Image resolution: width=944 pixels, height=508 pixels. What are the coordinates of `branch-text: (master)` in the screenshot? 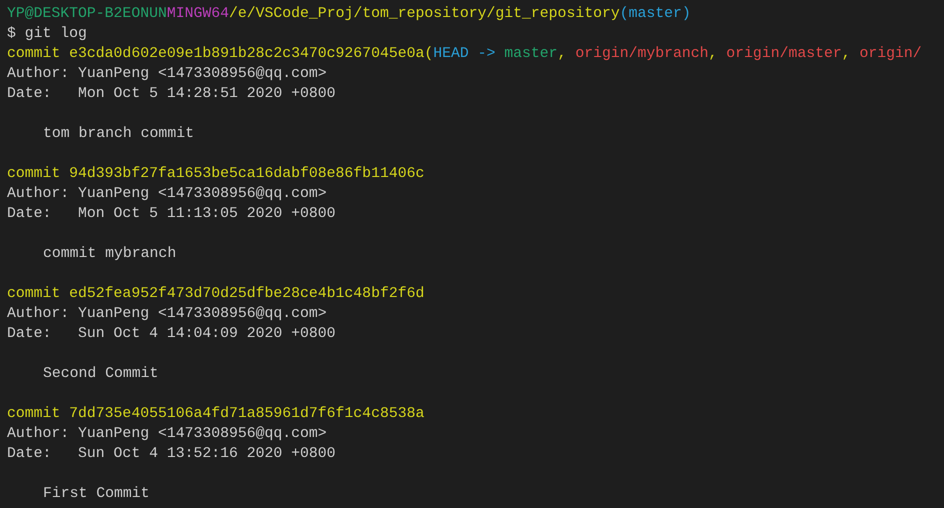 It's located at (655, 14).